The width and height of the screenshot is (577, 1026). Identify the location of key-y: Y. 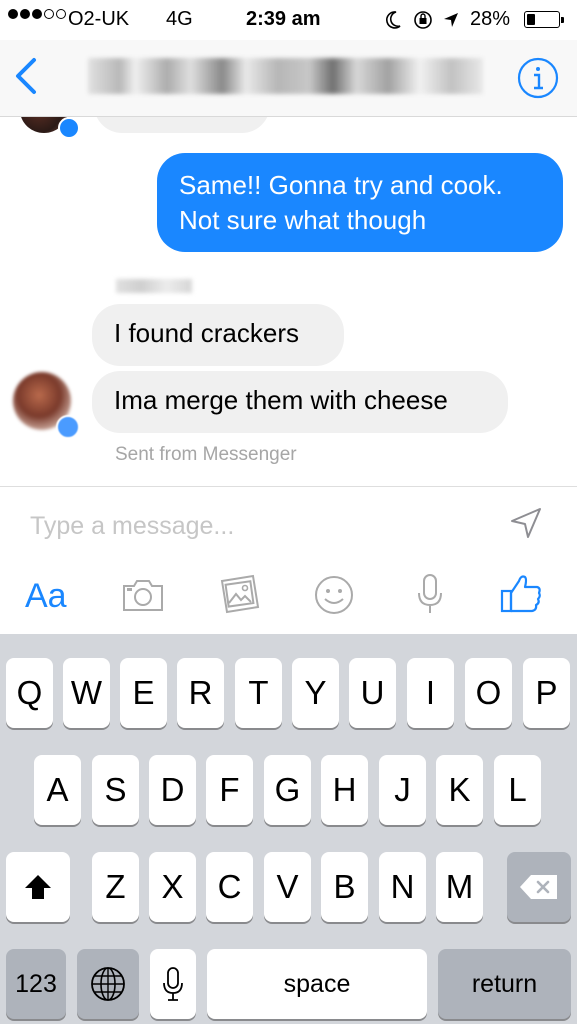
(315, 693).